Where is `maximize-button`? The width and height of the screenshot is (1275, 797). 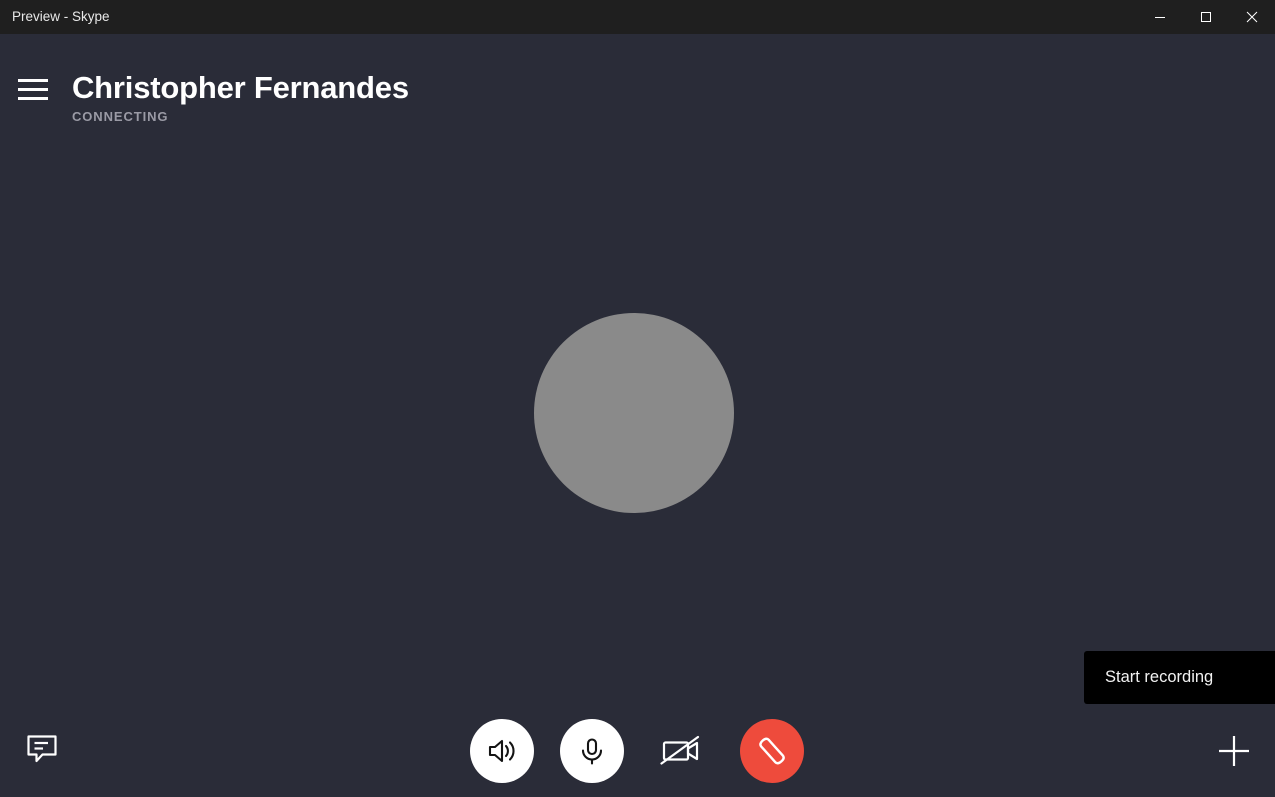
maximize-button is located at coordinates (1206, 17).